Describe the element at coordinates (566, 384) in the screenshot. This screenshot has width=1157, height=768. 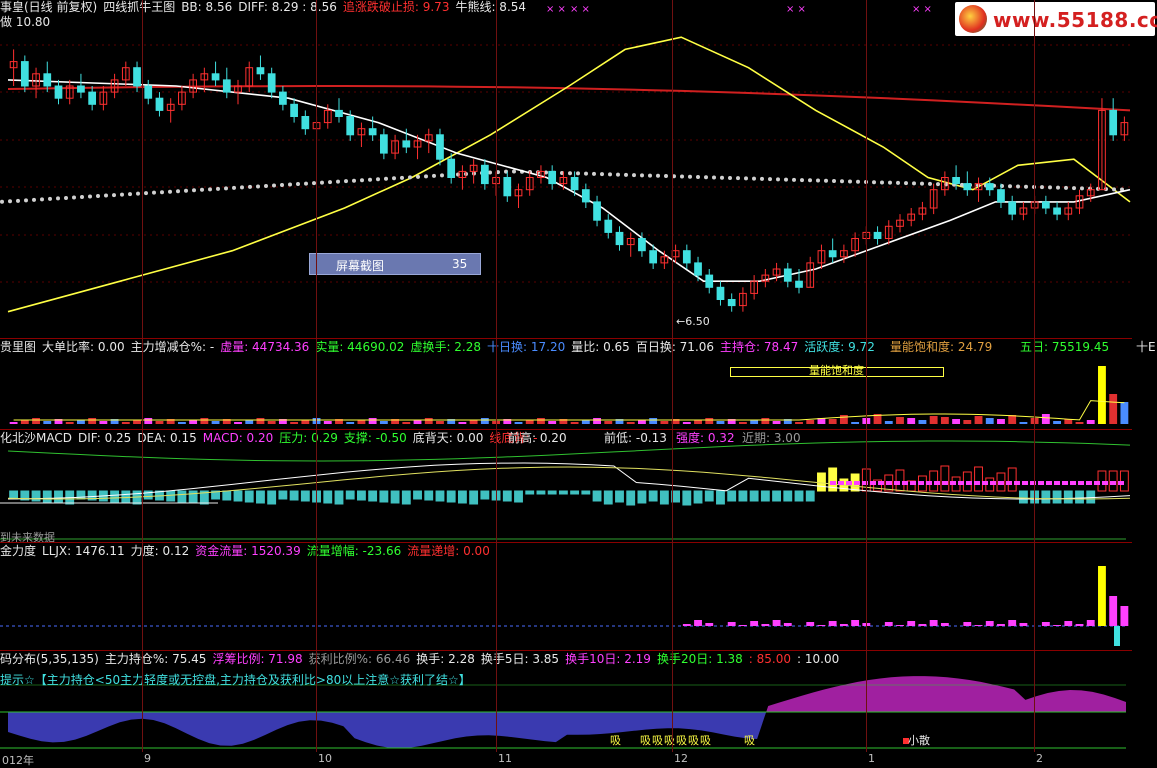
I see `volume-chart` at that location.